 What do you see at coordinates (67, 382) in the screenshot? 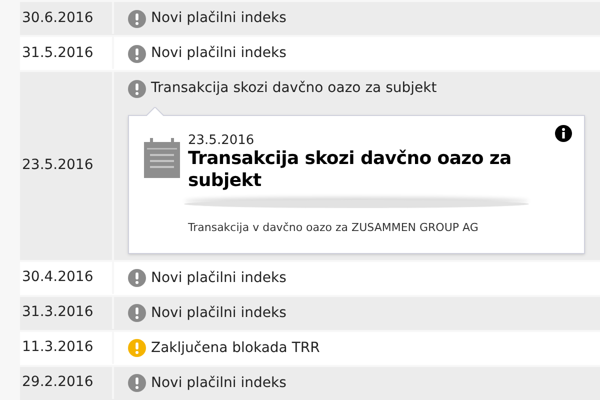
I see `date-cell: 29.2.2016` at bounding box center [67, 382].